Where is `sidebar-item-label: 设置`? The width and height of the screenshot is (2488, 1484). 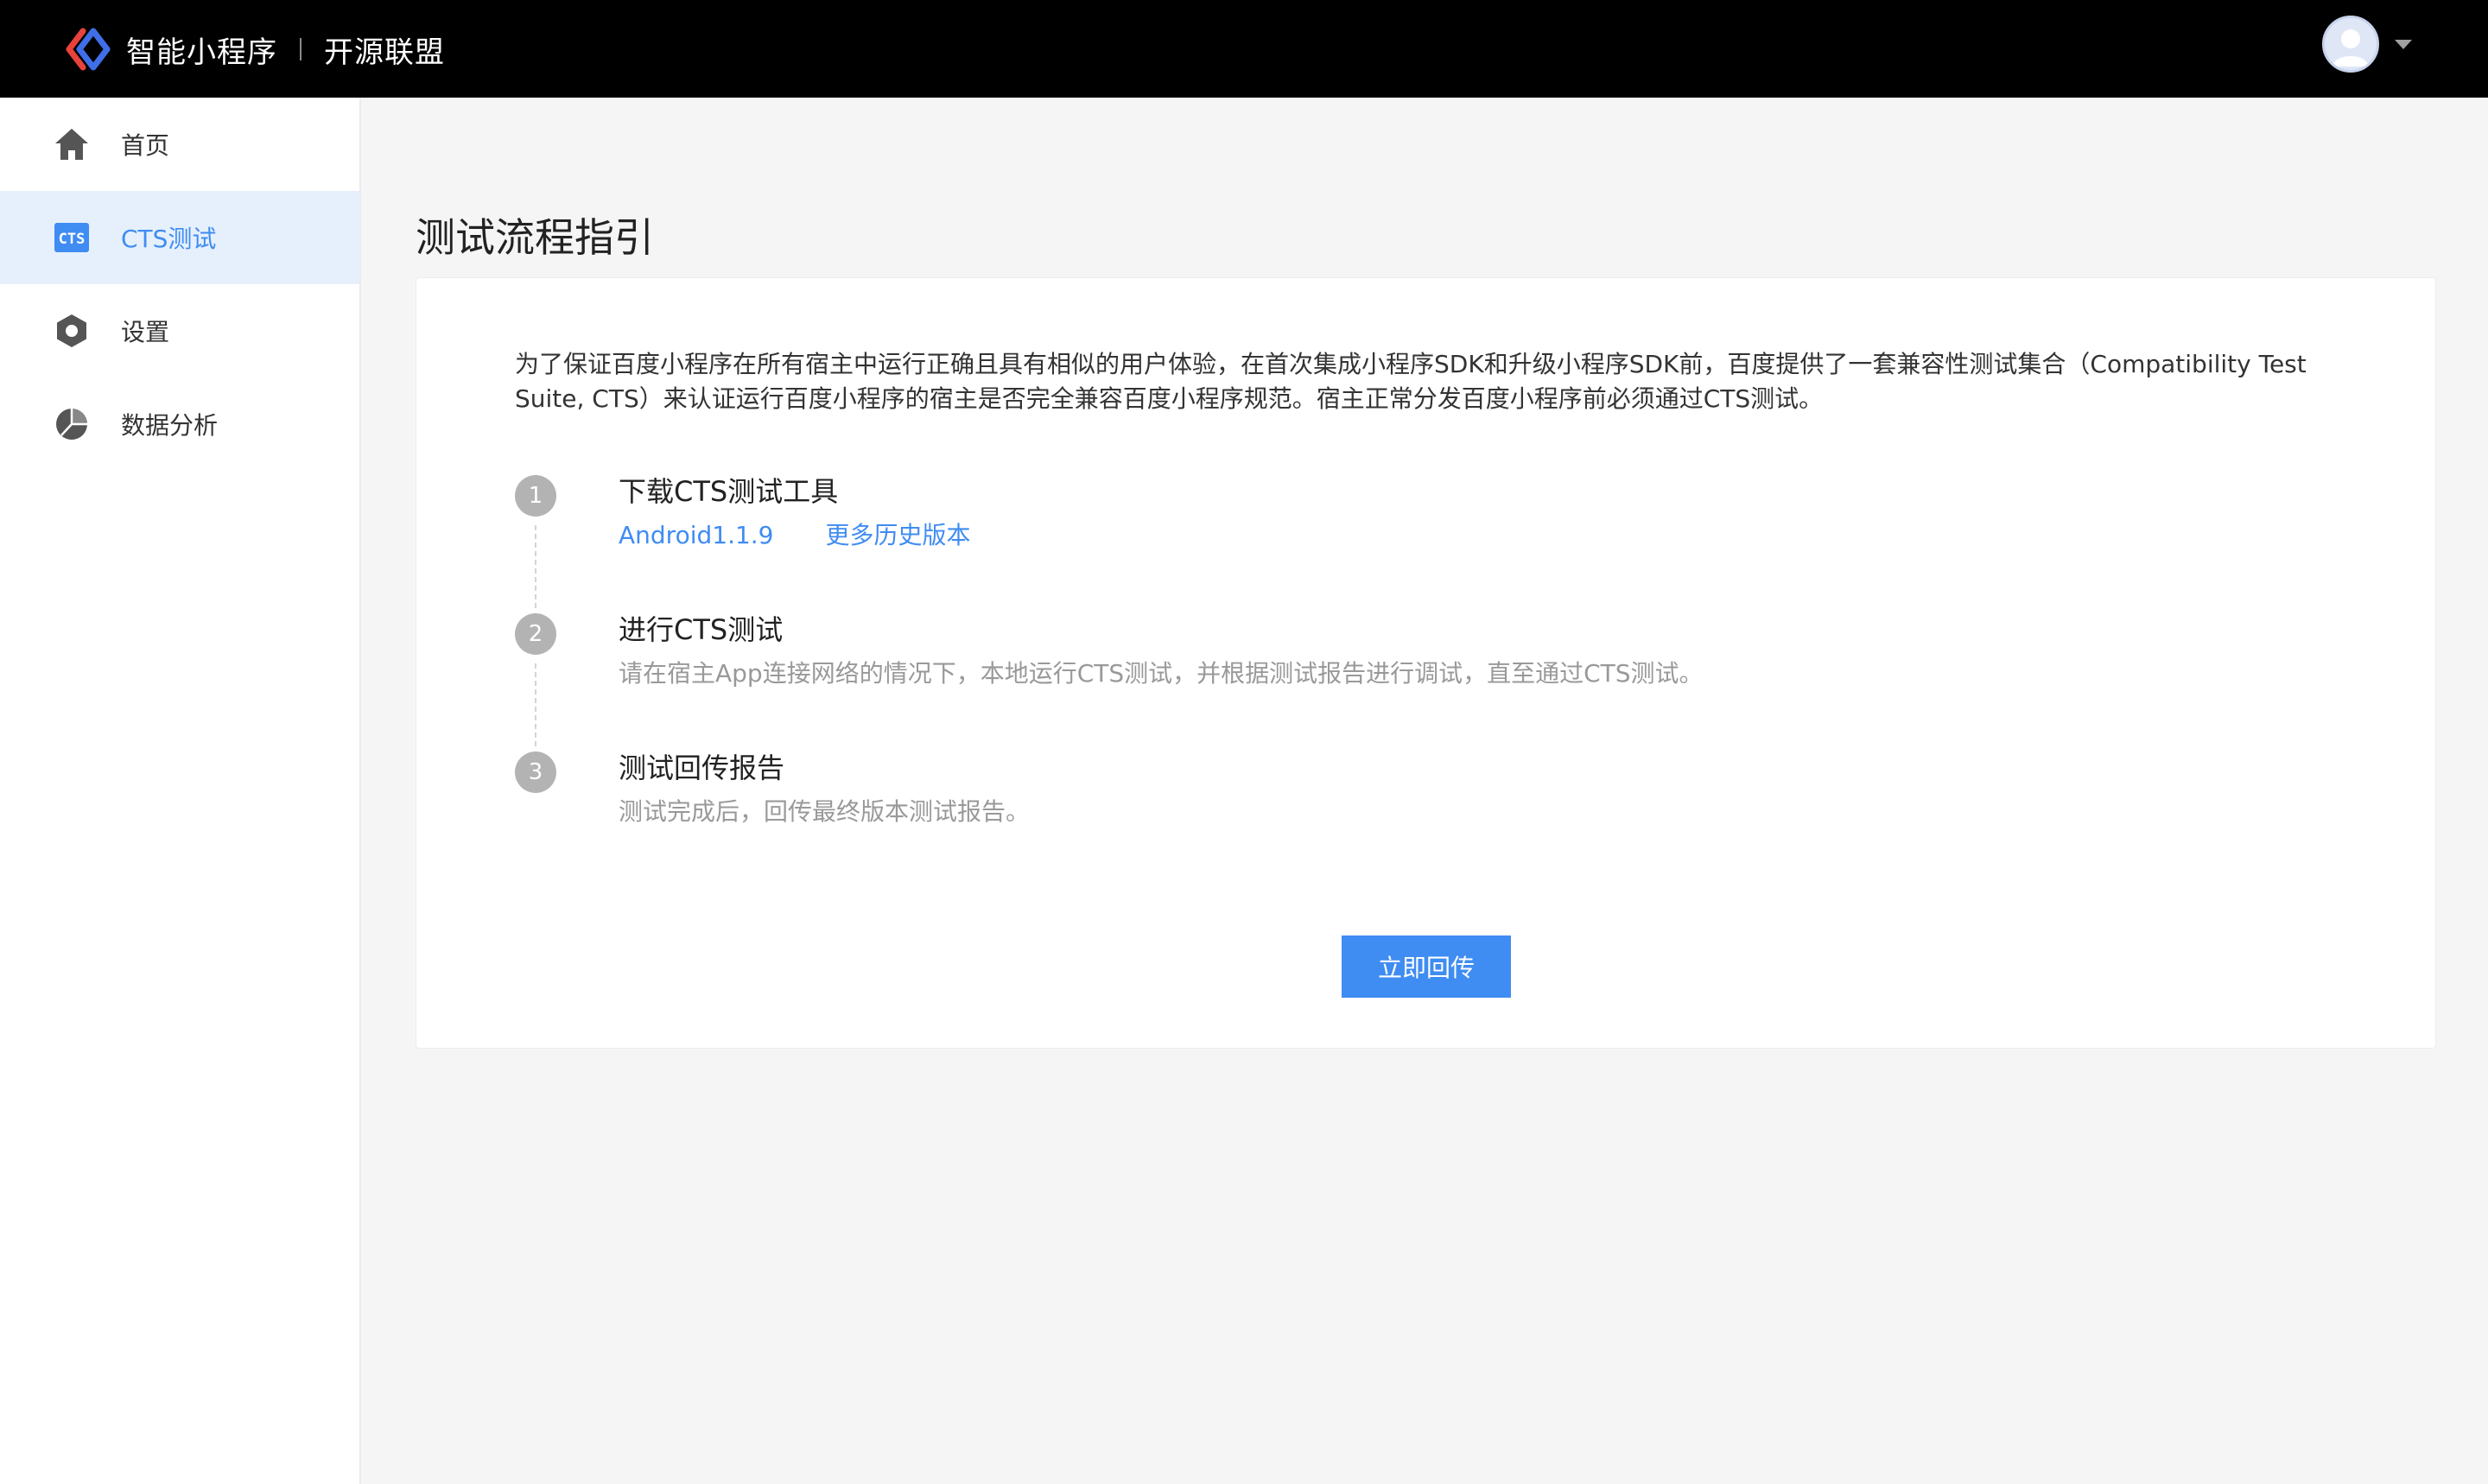
sidebar-item-label: 设置 is located at coordinates (145, 332).